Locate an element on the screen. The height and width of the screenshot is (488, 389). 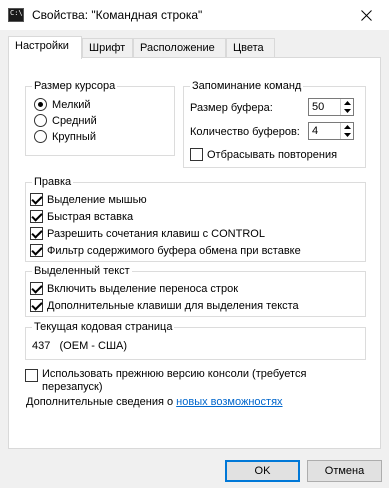
tab-settings: Настройки is located at coordinates (45, 47).